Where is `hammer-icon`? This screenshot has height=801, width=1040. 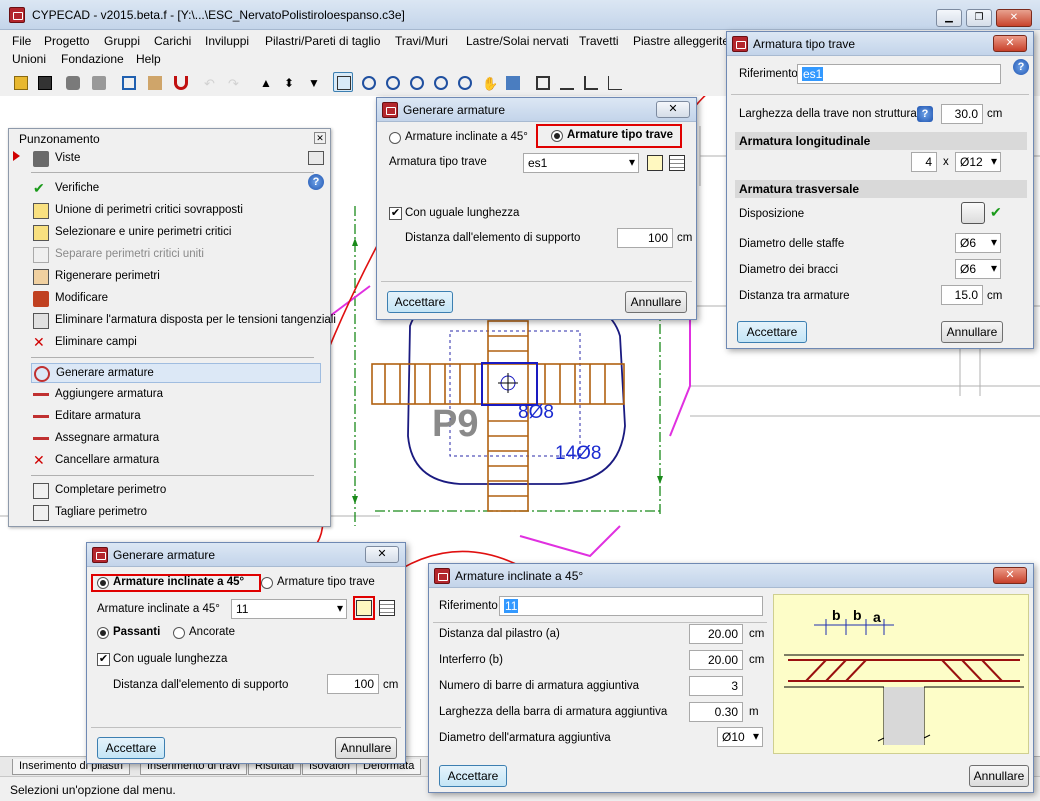 hammer-icon is located at coordinates (98, 82).